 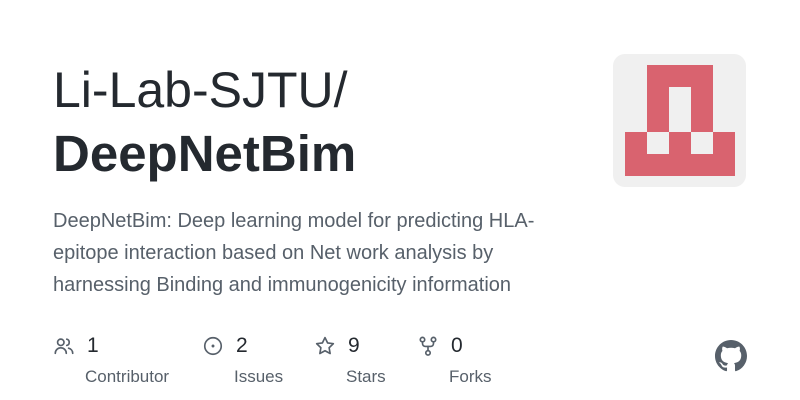 I want to click on repo-name: DeepNetBim, so click(x=204, y=154).